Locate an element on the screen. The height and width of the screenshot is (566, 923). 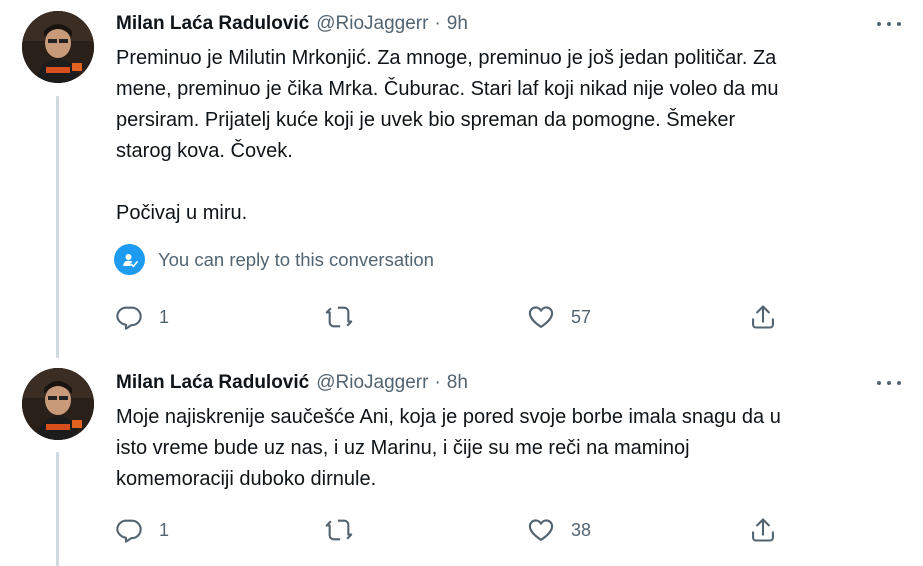
like-button: 38 is located at coordinates (559, 530).